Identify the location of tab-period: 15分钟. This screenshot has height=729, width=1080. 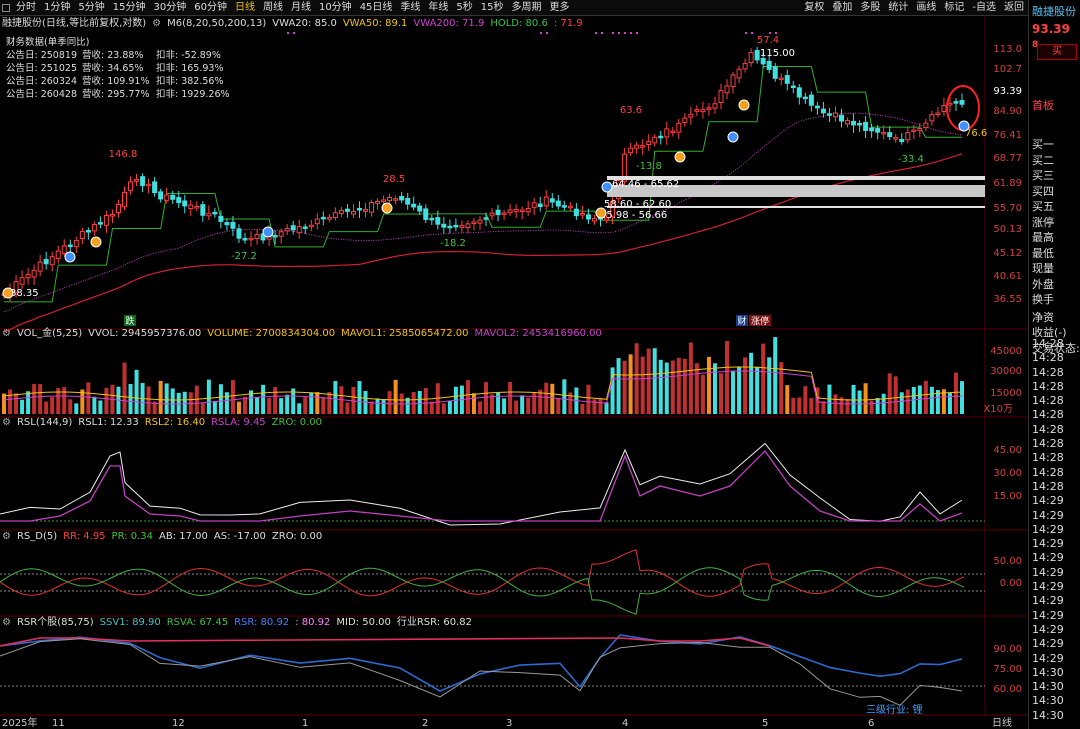
(129, 8).